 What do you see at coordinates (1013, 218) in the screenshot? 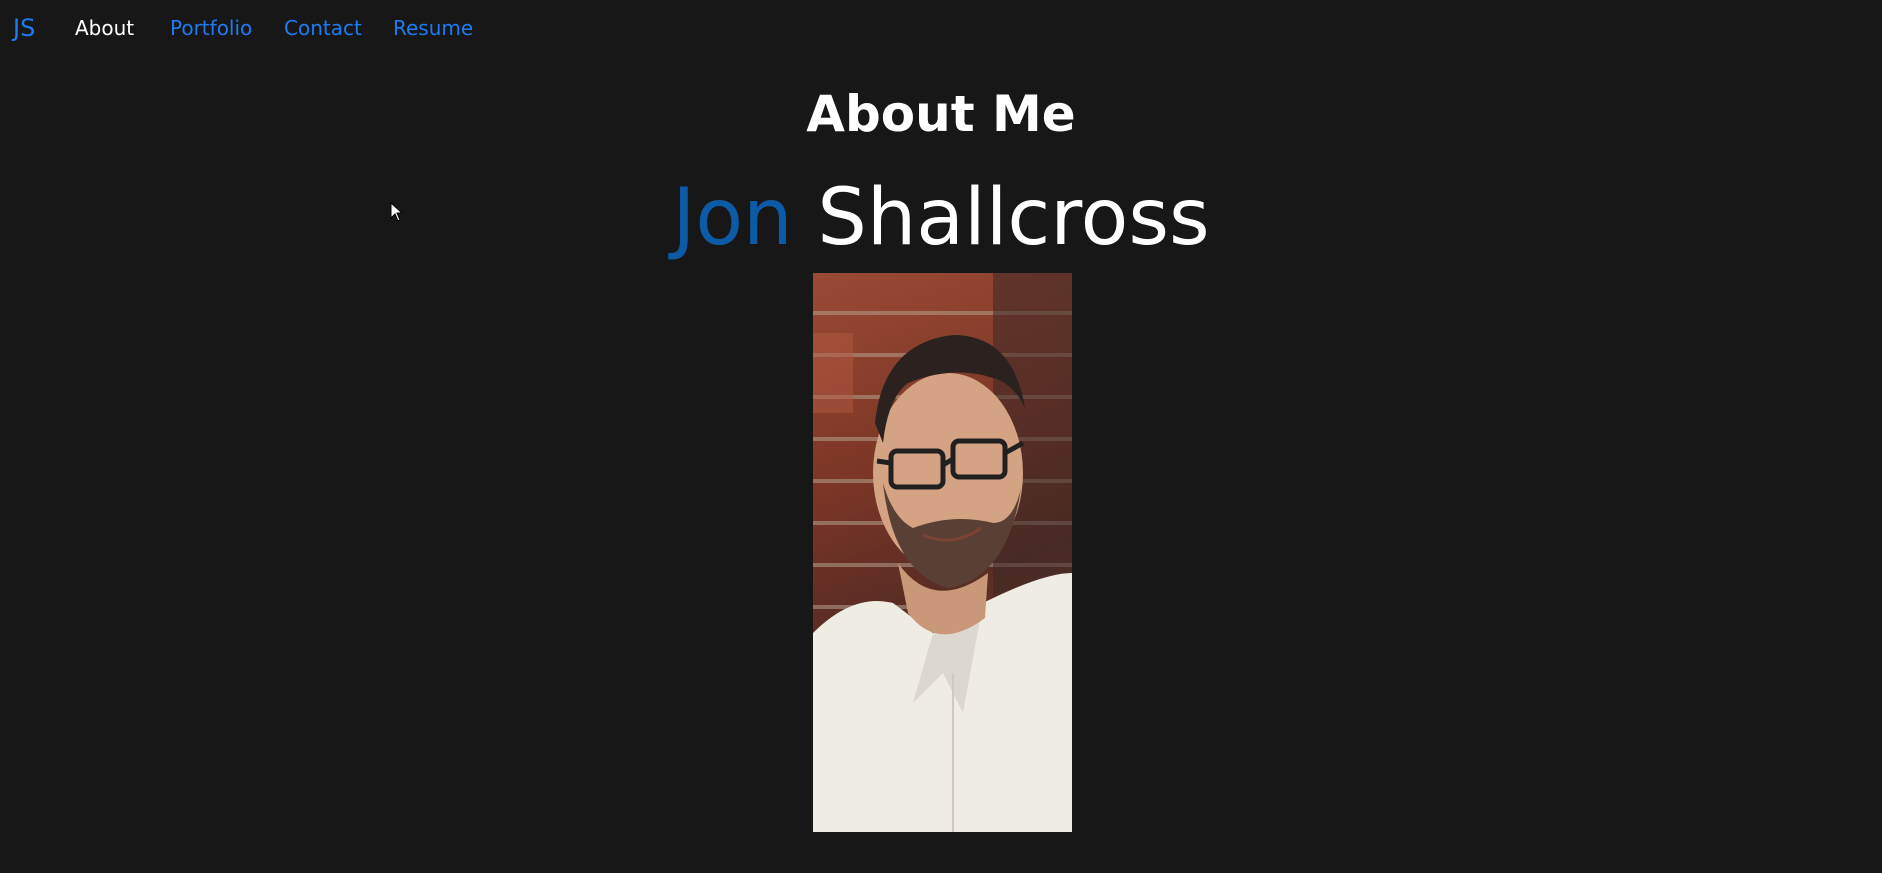
I see `last-name: Shallcross` at bounding box center [1013, 218].